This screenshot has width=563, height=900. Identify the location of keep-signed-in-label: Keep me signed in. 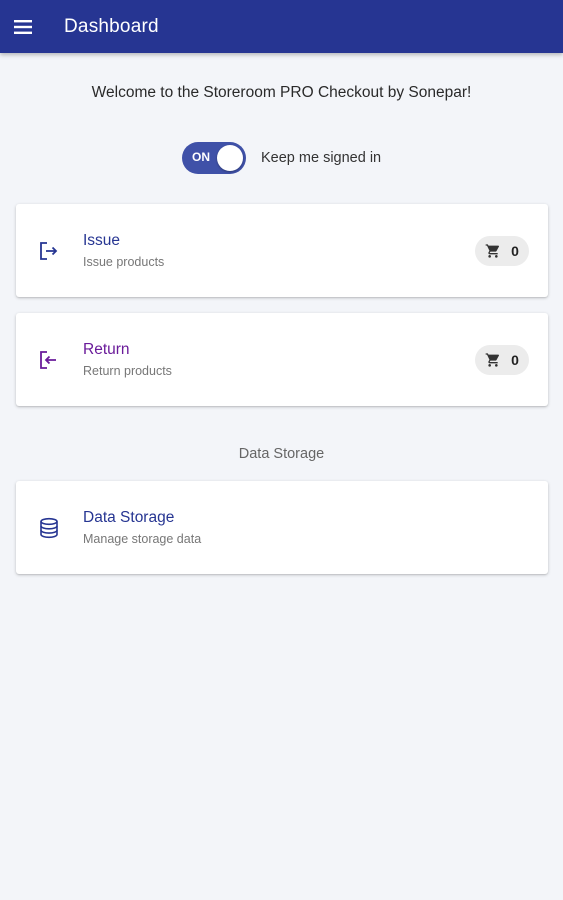
(321, 158).